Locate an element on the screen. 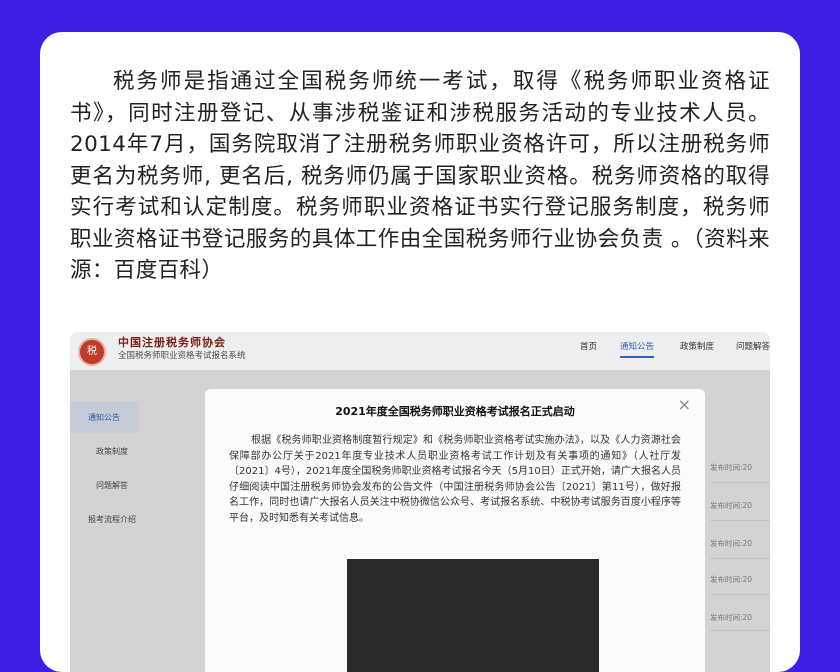 The width and height of the screenshot is (840, 672). close-icon: × is located at coordinates (684, 404).